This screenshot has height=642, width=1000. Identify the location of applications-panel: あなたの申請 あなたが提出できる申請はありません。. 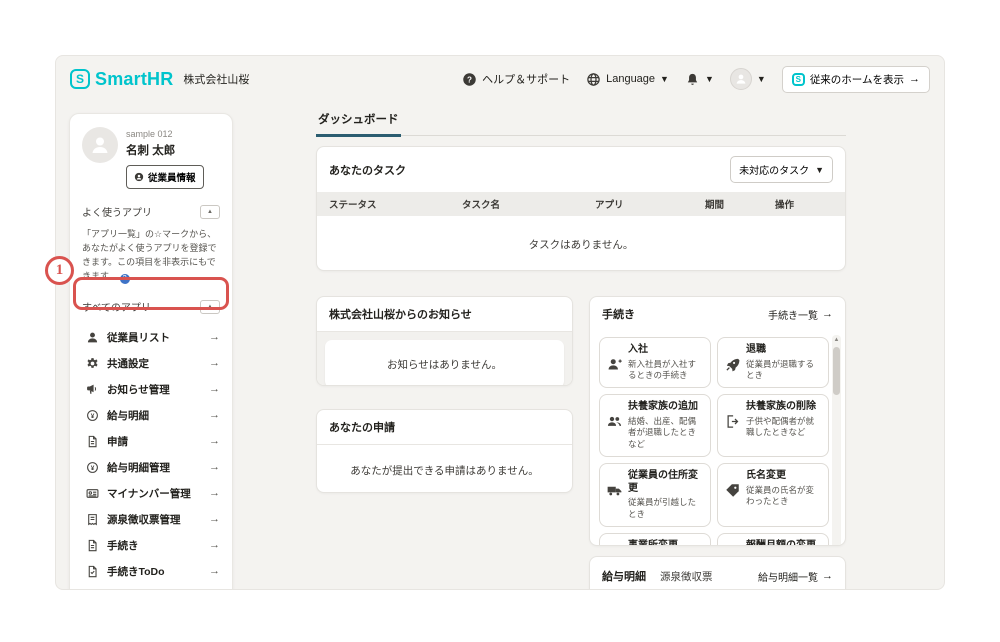
(444, 451).